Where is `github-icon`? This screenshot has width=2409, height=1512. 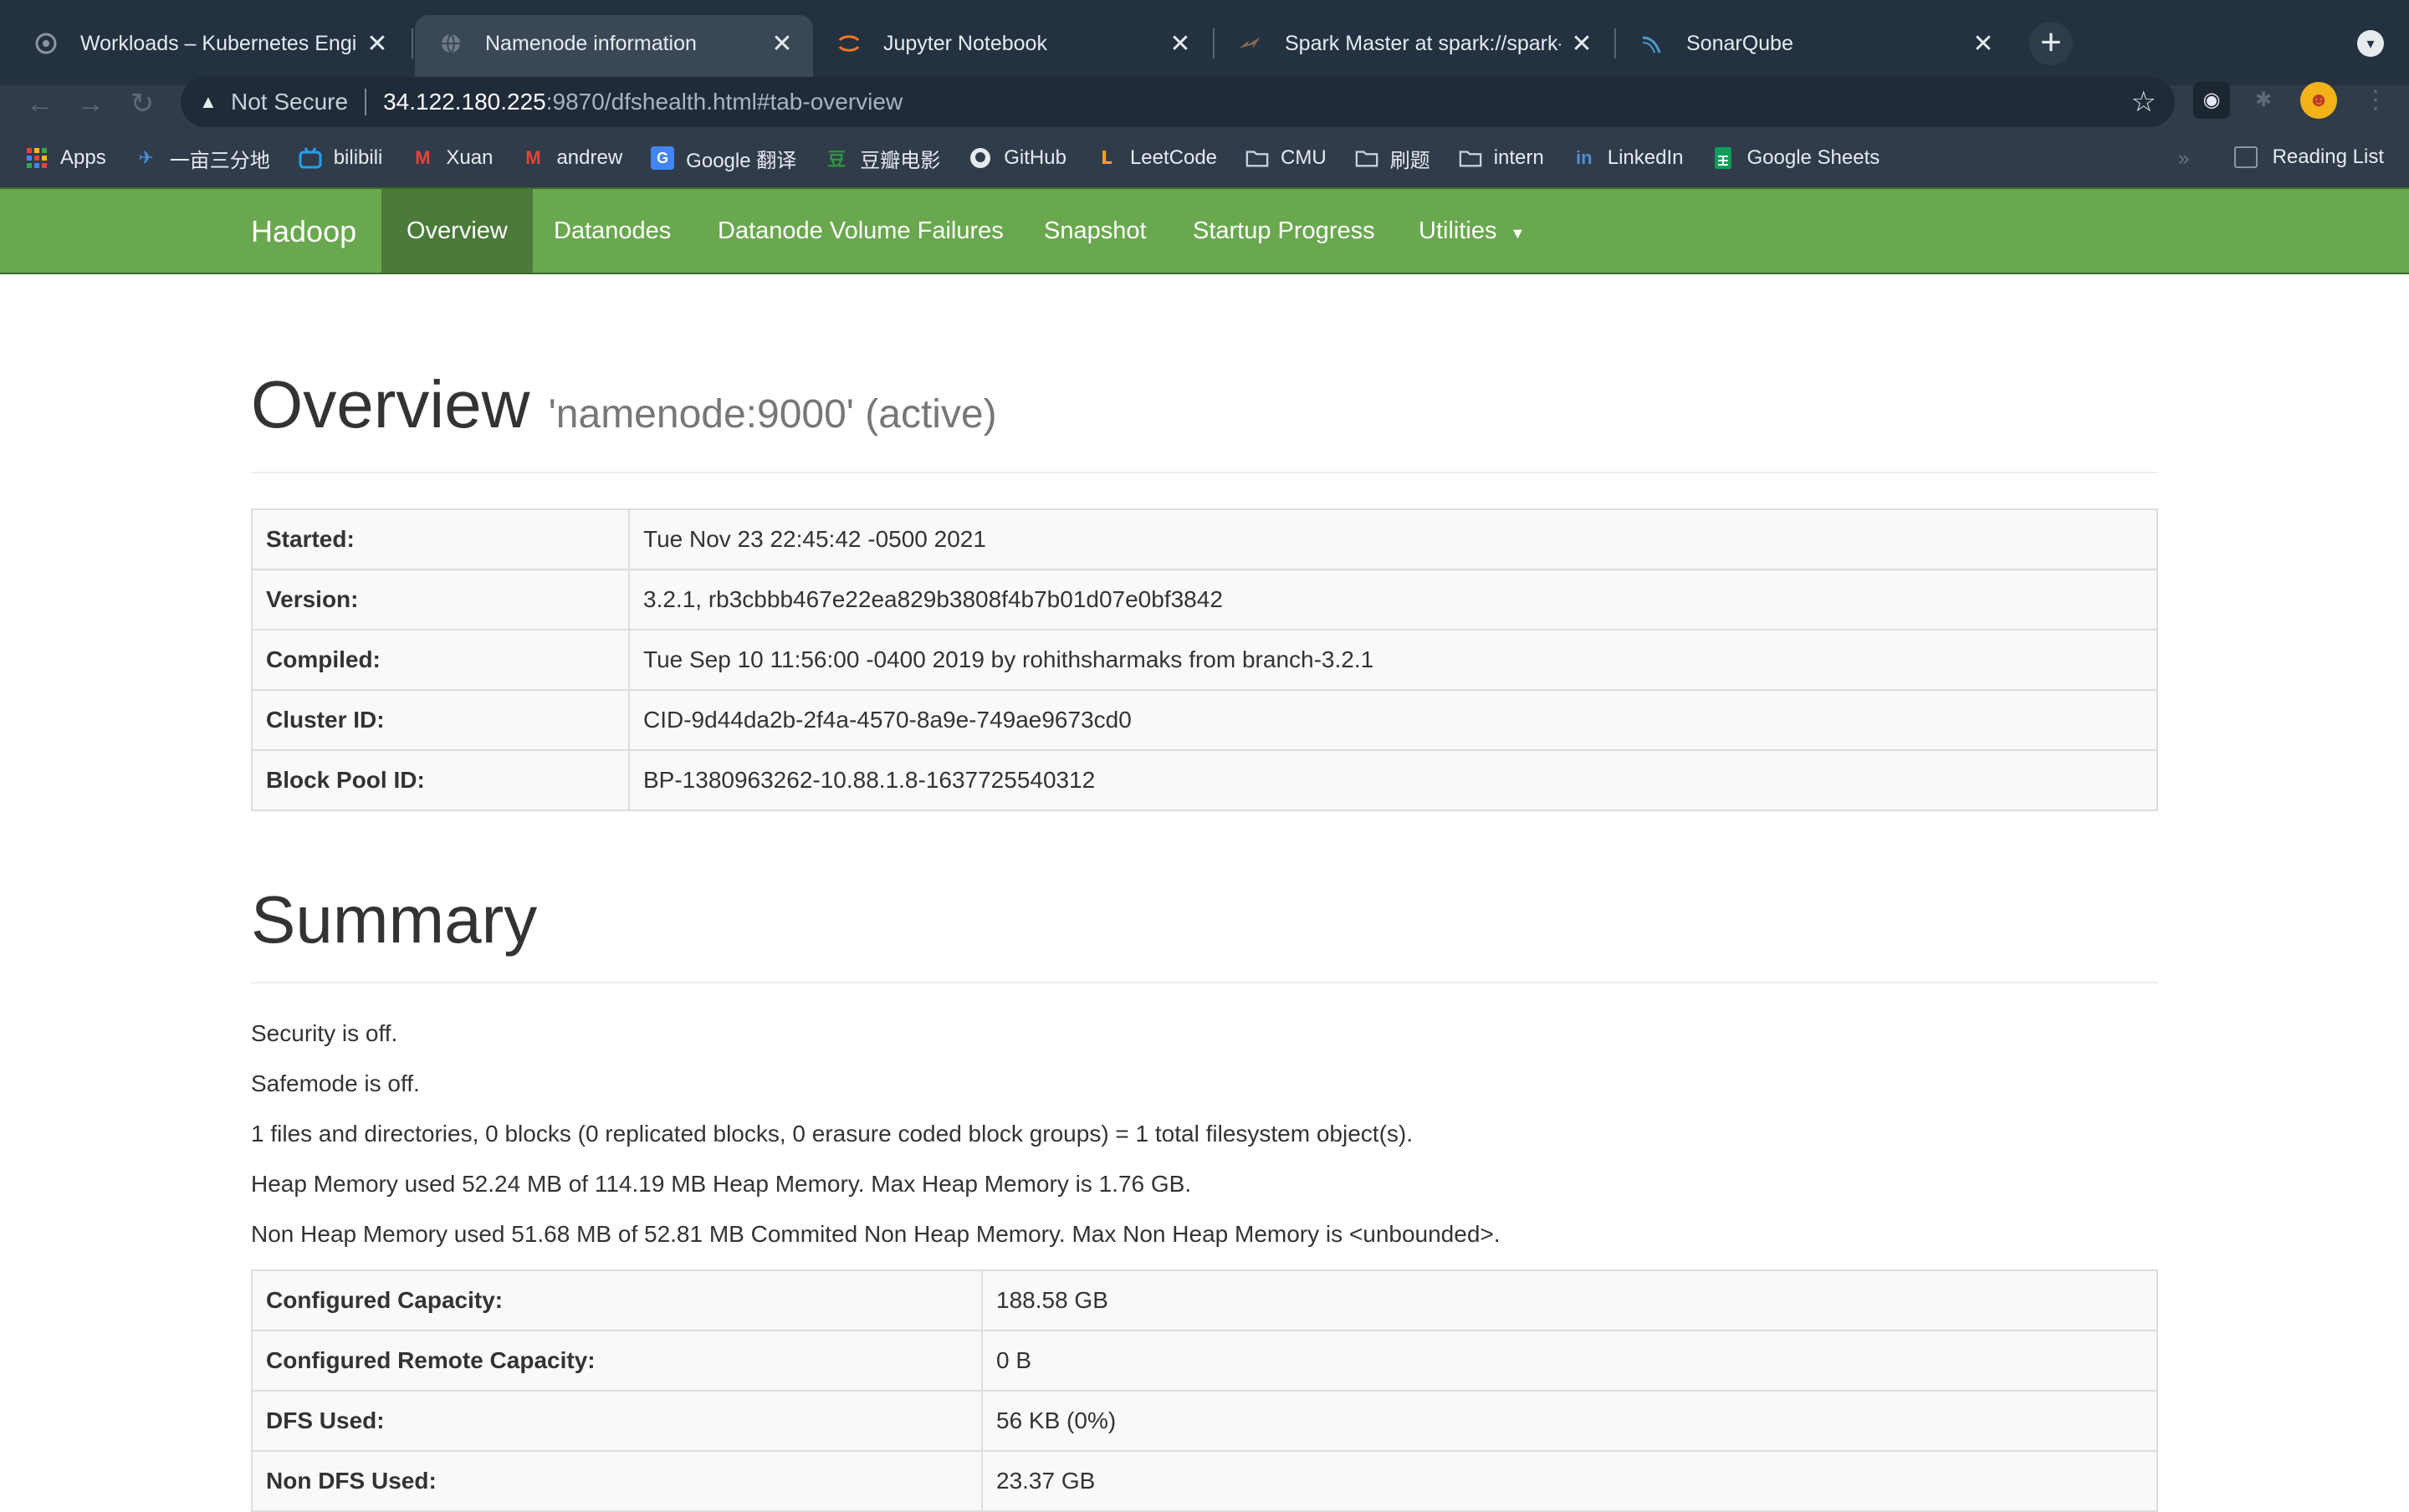 github-icon is located at coordinates (980, 158).